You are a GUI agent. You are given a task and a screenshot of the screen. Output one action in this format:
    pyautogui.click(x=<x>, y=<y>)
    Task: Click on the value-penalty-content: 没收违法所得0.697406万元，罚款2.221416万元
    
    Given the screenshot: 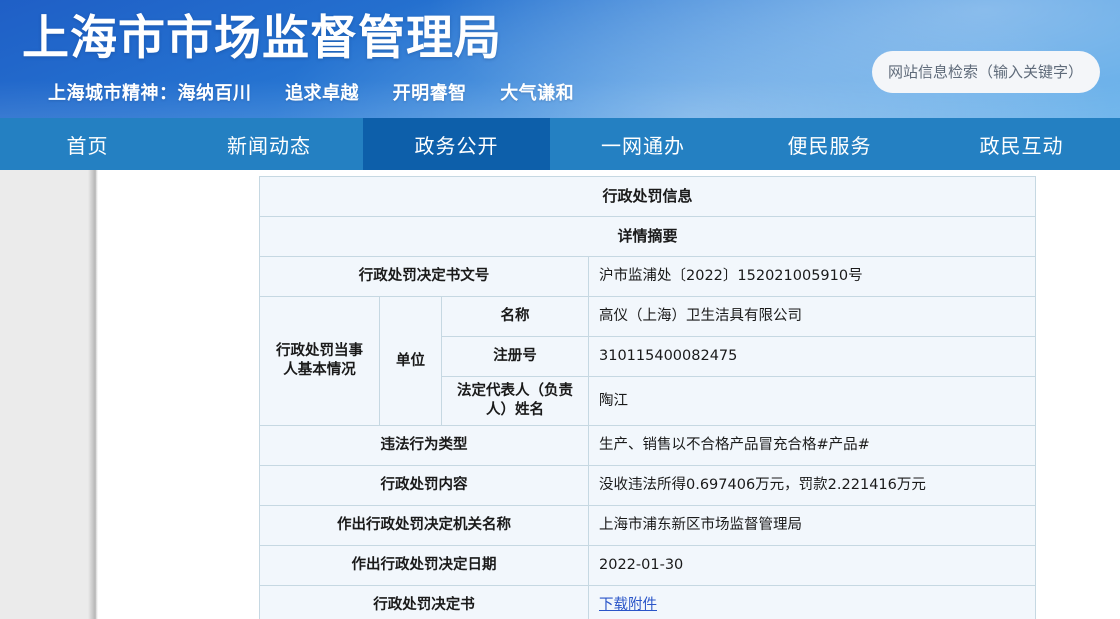 What is the action you would take?
    pyautogui.click(x=812, y=485)
    